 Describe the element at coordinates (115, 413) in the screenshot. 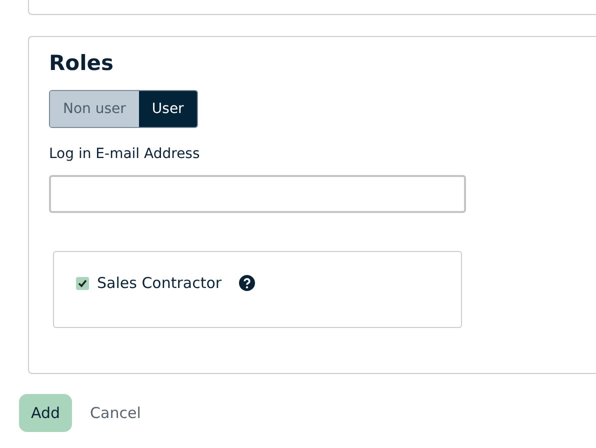

I see `cancel-link: Cancel` at that location.